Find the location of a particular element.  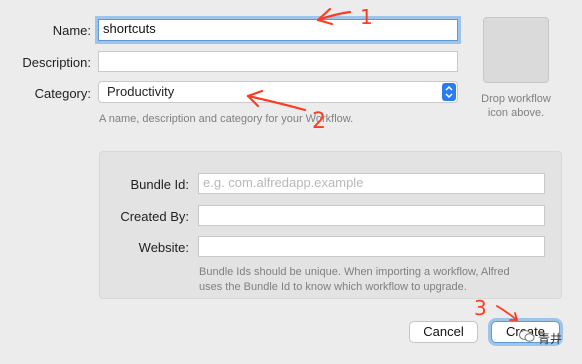

watermark-logo-icon is located at coordinates (527, 336).